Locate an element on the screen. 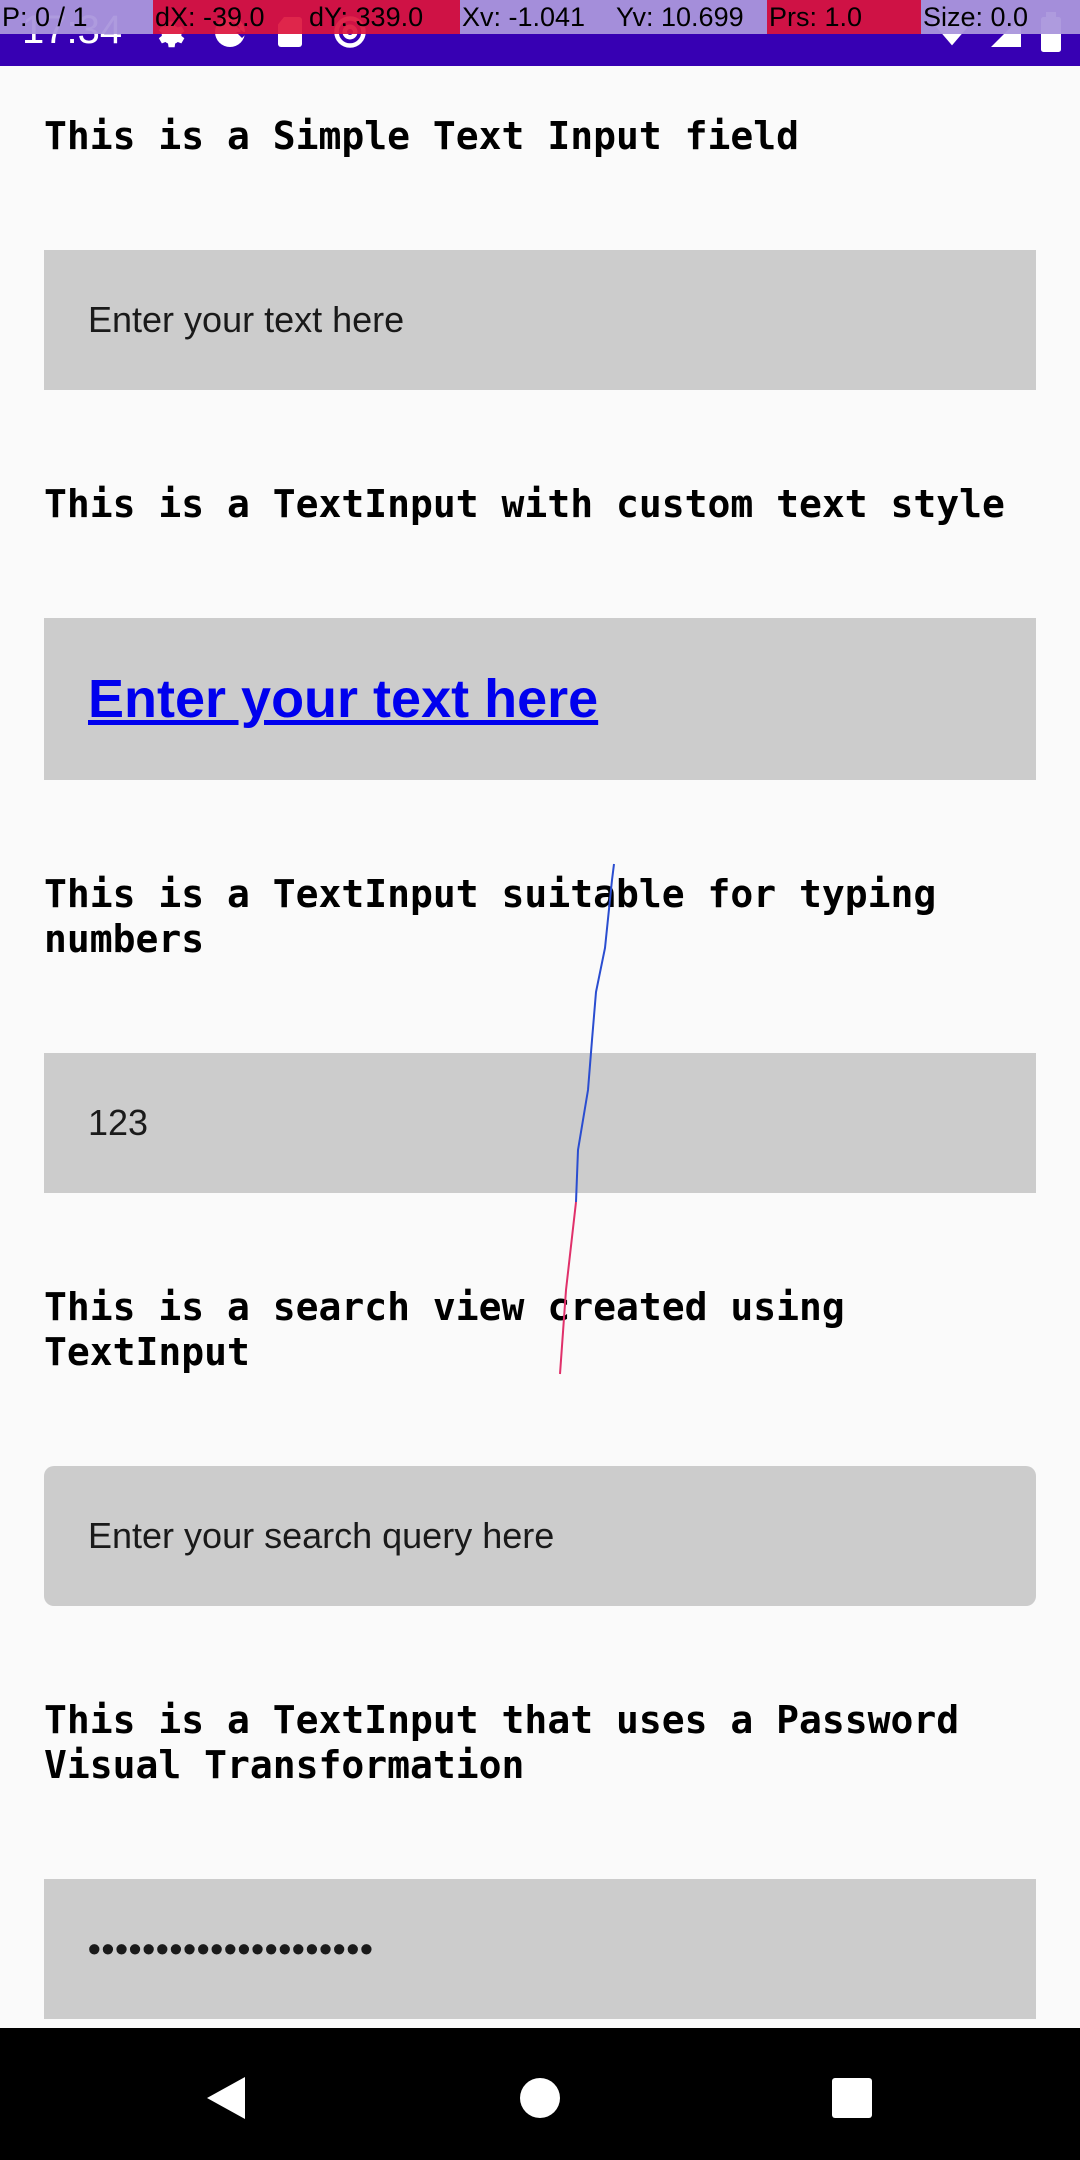 The image size is (1080, 2160). pointer-xv: Xv: -1.041 is located at coordinates (537, 17).